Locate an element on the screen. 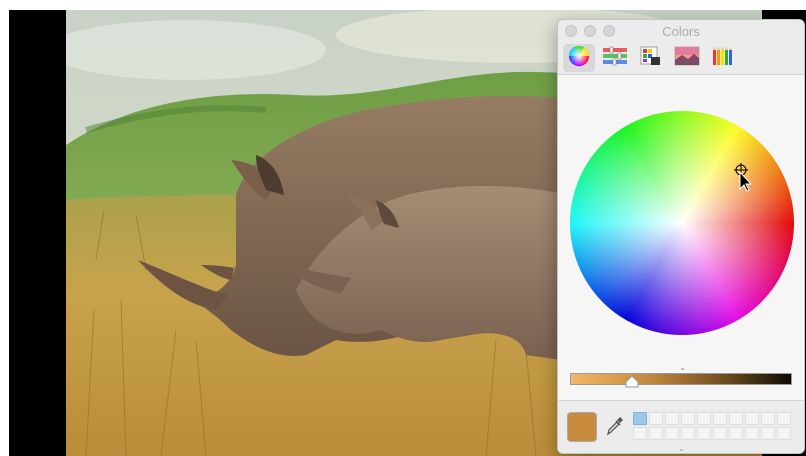  color-sliders-tab-icon is located at coordinates (615, 58).